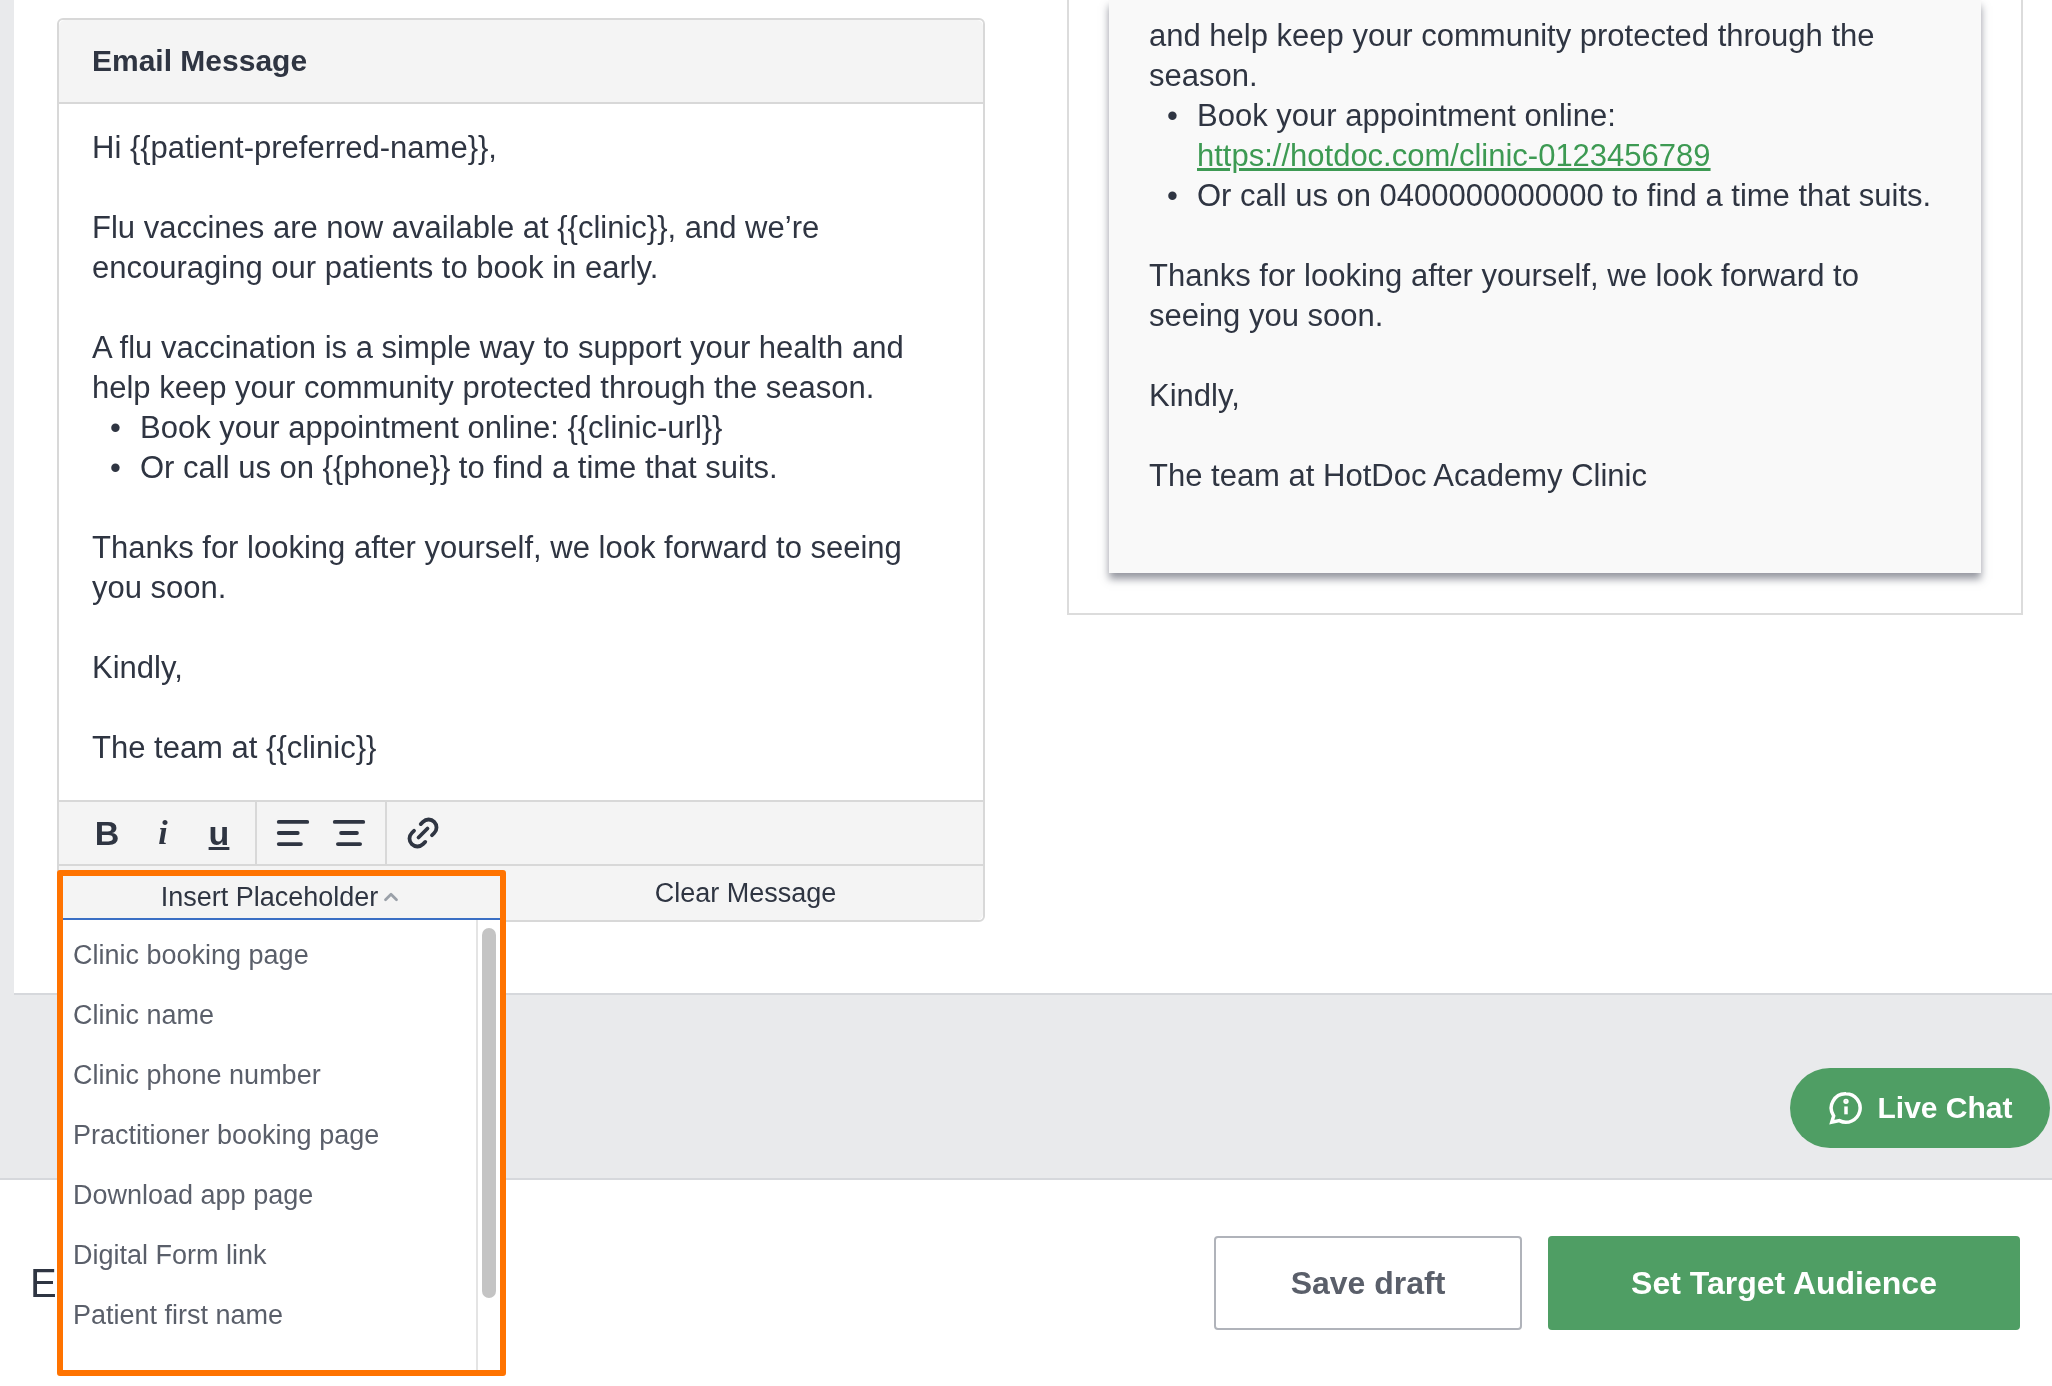  I want to click on placeholder-option: Patient first name, so click(269, 1315).